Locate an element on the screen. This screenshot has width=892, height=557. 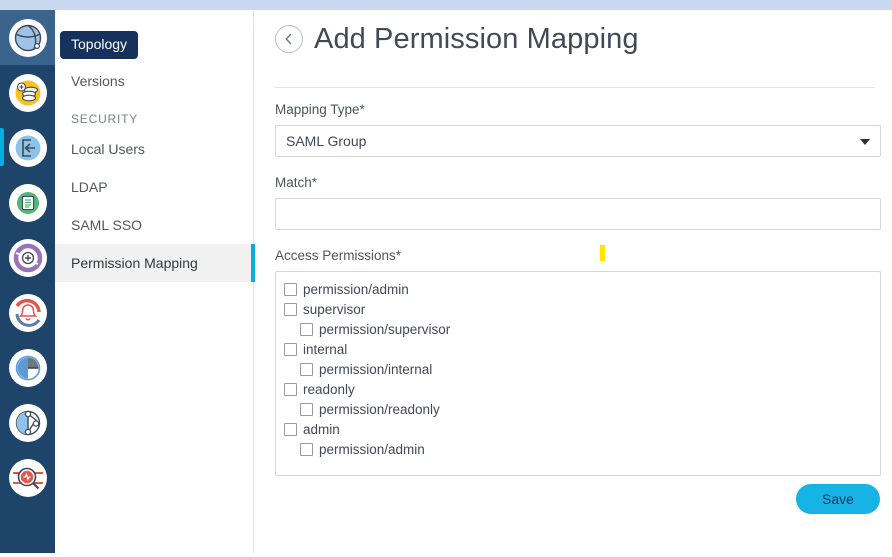
network-node-icon is located at coordinates (27, 422).